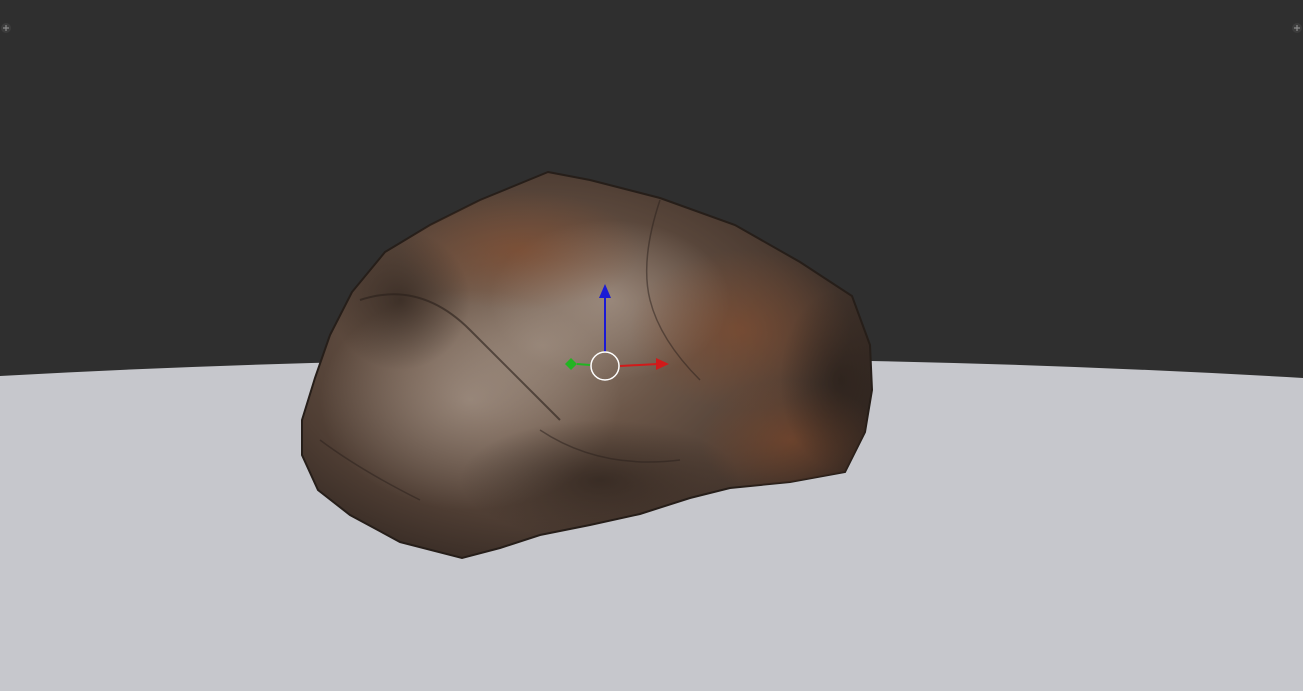  I want to click on viewport-corner-left-plus-button, so click(6, 28).